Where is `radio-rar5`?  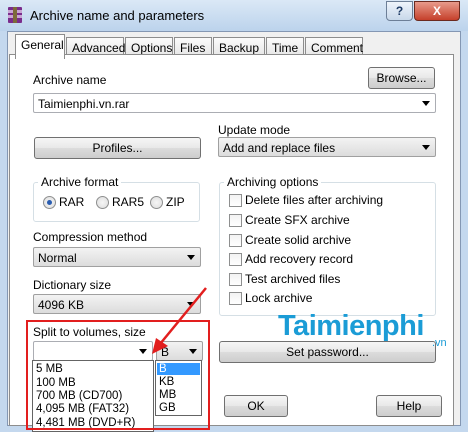 radio-rar5 is located at coordinates (102, 202).